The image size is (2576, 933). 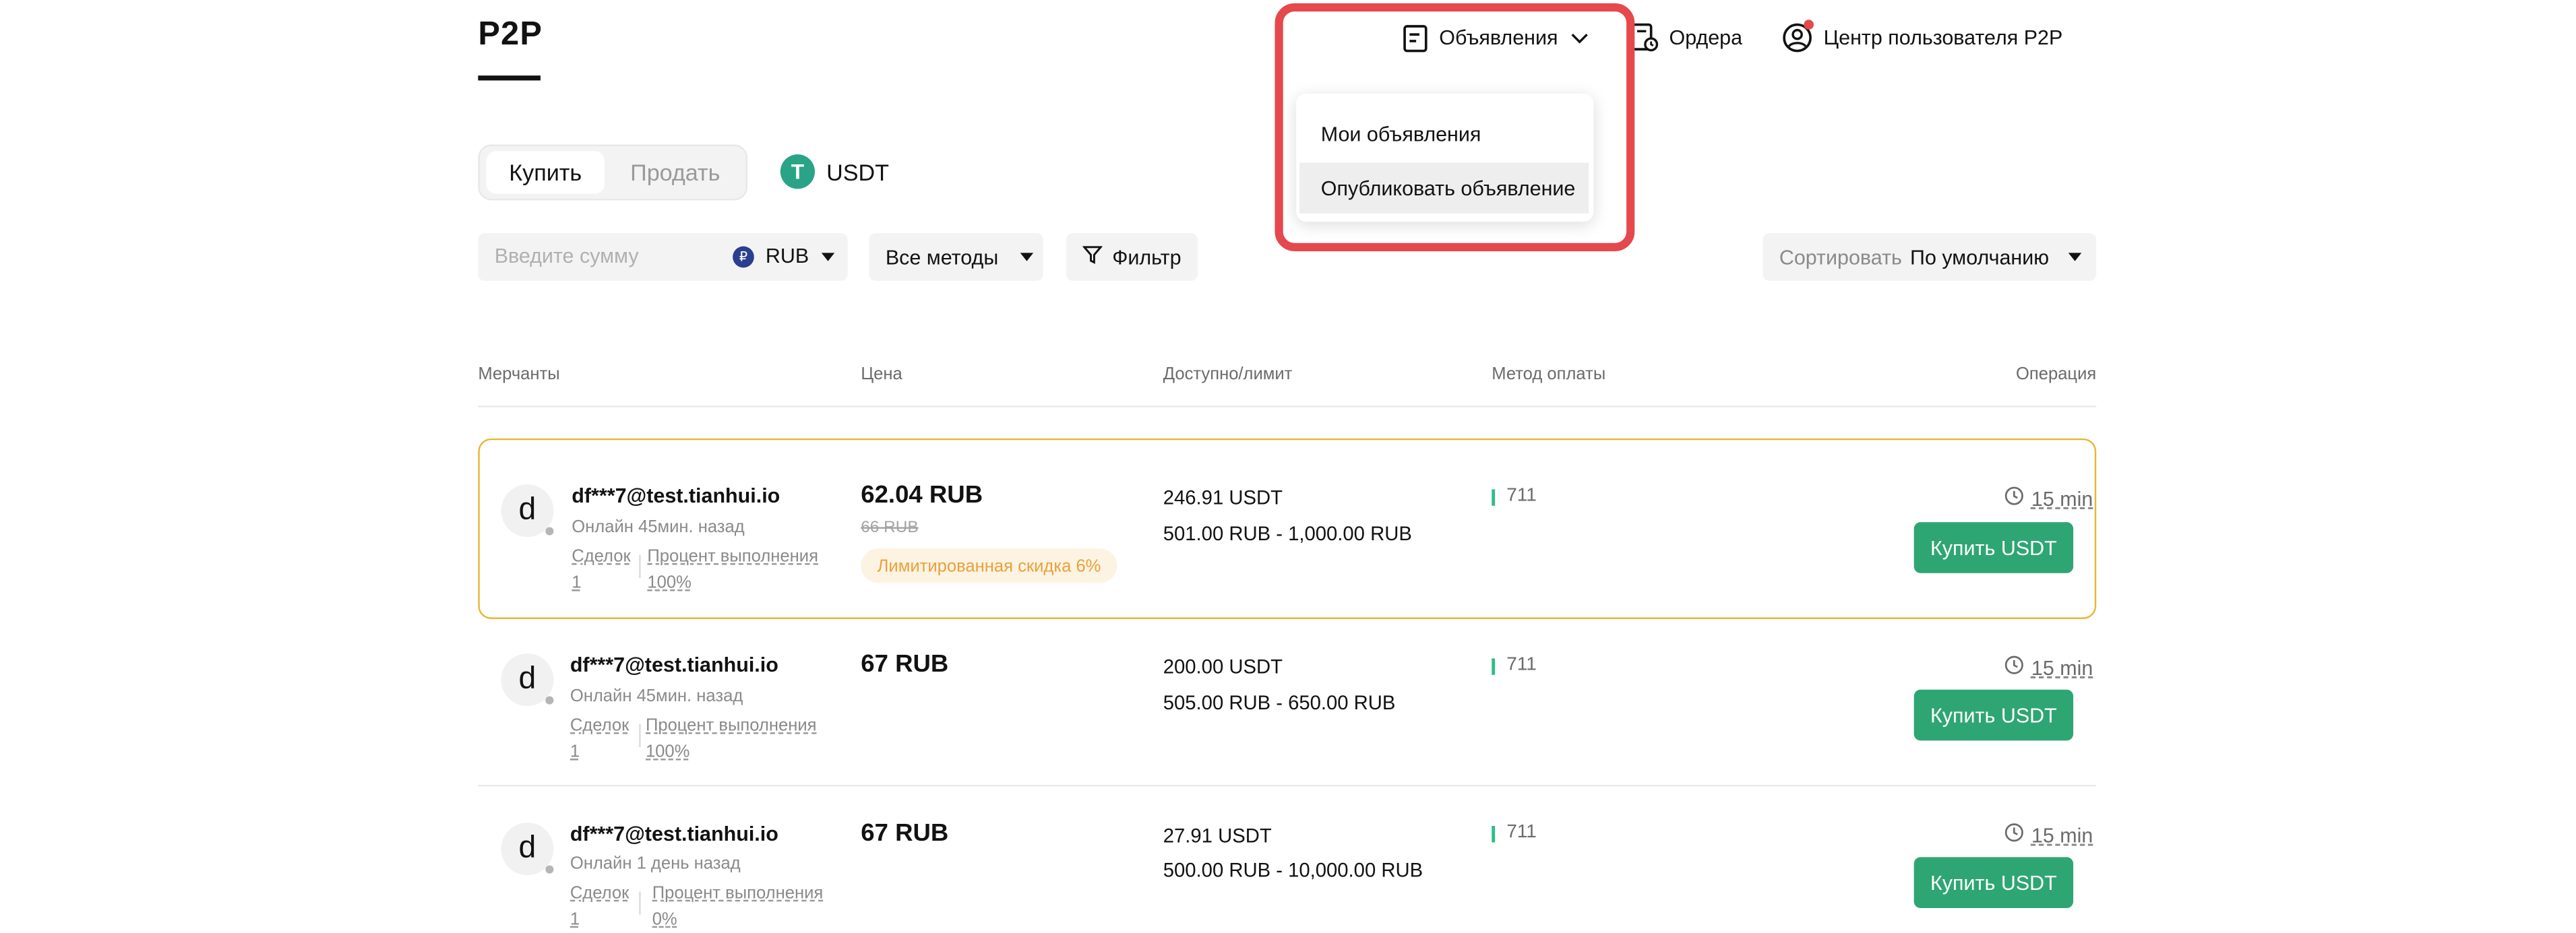 I want to click on completion-value: 0%, so click(x=665, y=920).